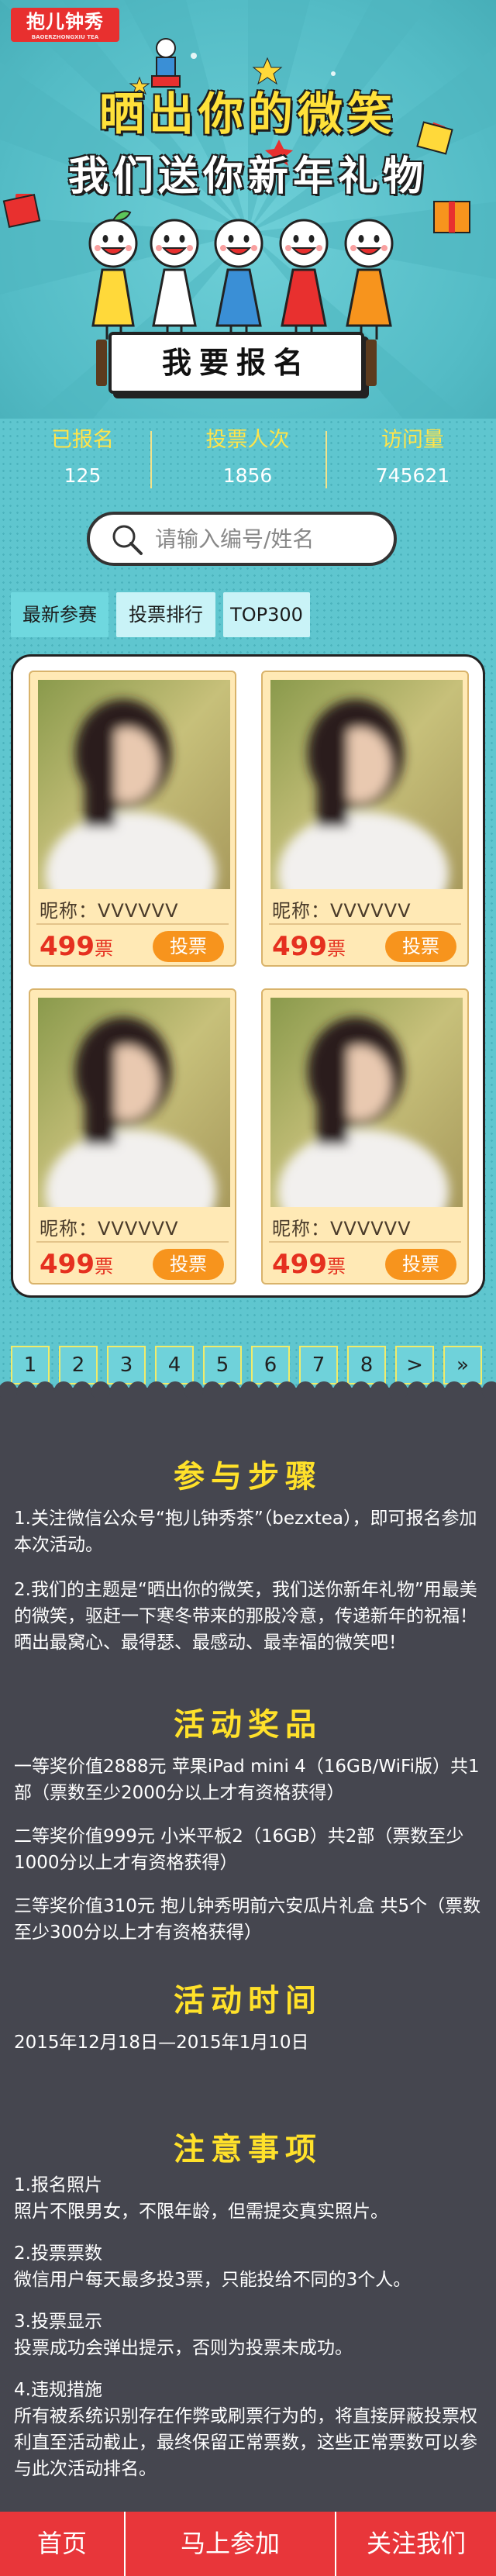 The image size is (496, 2576). What do you see at coordinates (59, 614) in the screenshot?
I see `tab-latest: 最新参赛` at bounding box center [59, 614].